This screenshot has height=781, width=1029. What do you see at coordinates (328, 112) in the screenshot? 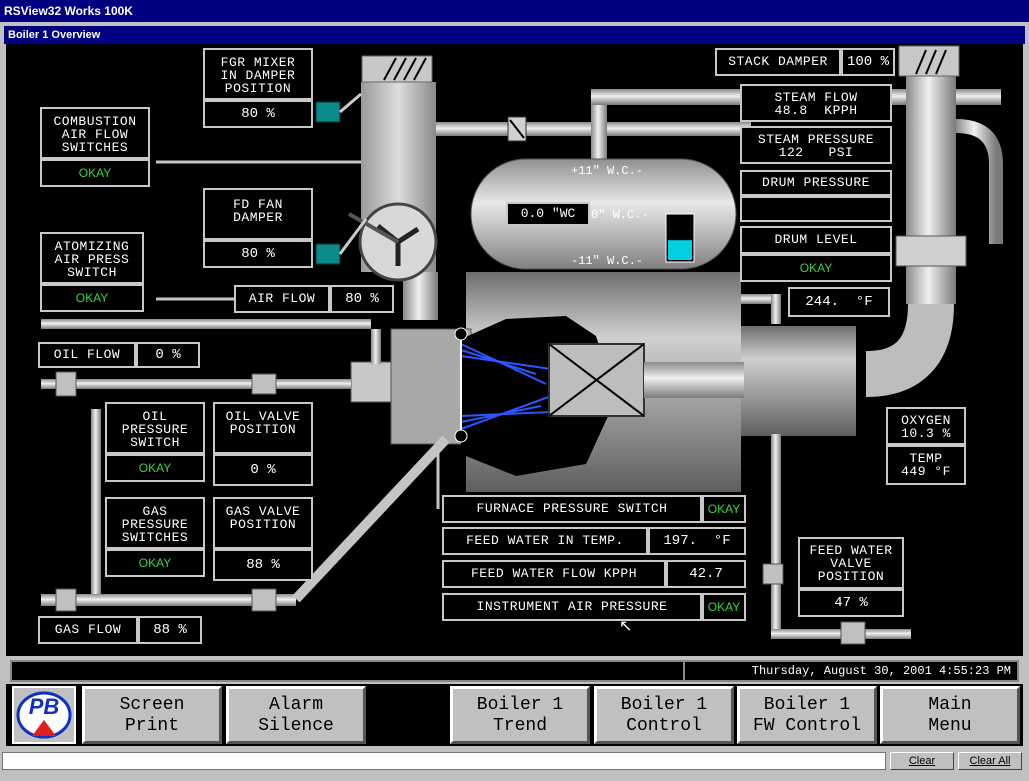
I see `fgr-damper-actuator` at bounding box center [328, 112].